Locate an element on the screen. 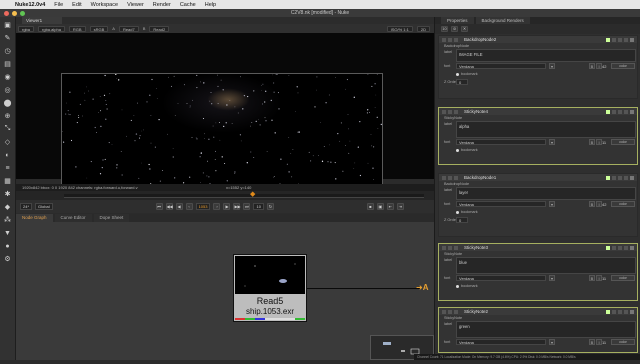 The width and height of the screenshot is (640, 364). menu-workspace: Workspace is located at coordinates (104, 5).